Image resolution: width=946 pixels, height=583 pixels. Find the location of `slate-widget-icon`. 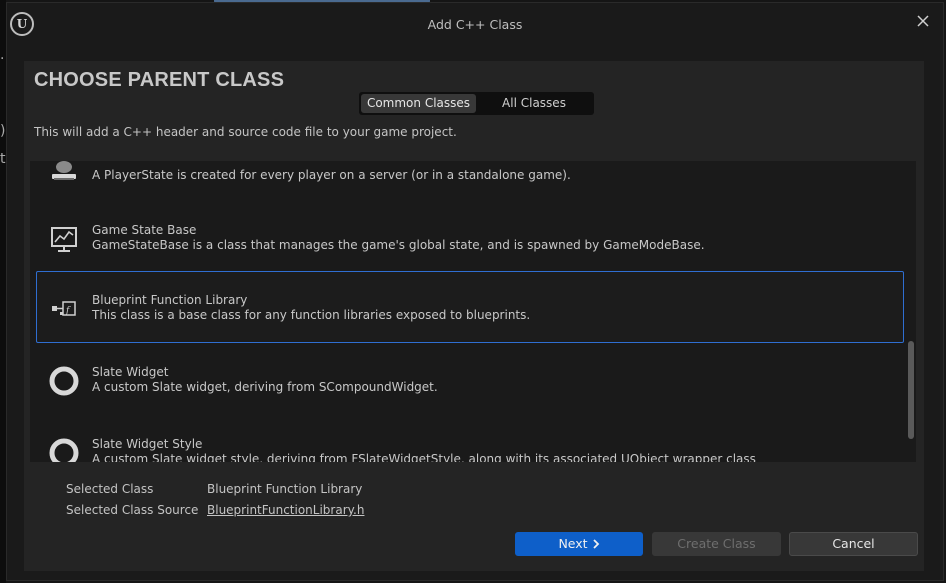

slate-widget-icon is located at coordinates (64, 381).